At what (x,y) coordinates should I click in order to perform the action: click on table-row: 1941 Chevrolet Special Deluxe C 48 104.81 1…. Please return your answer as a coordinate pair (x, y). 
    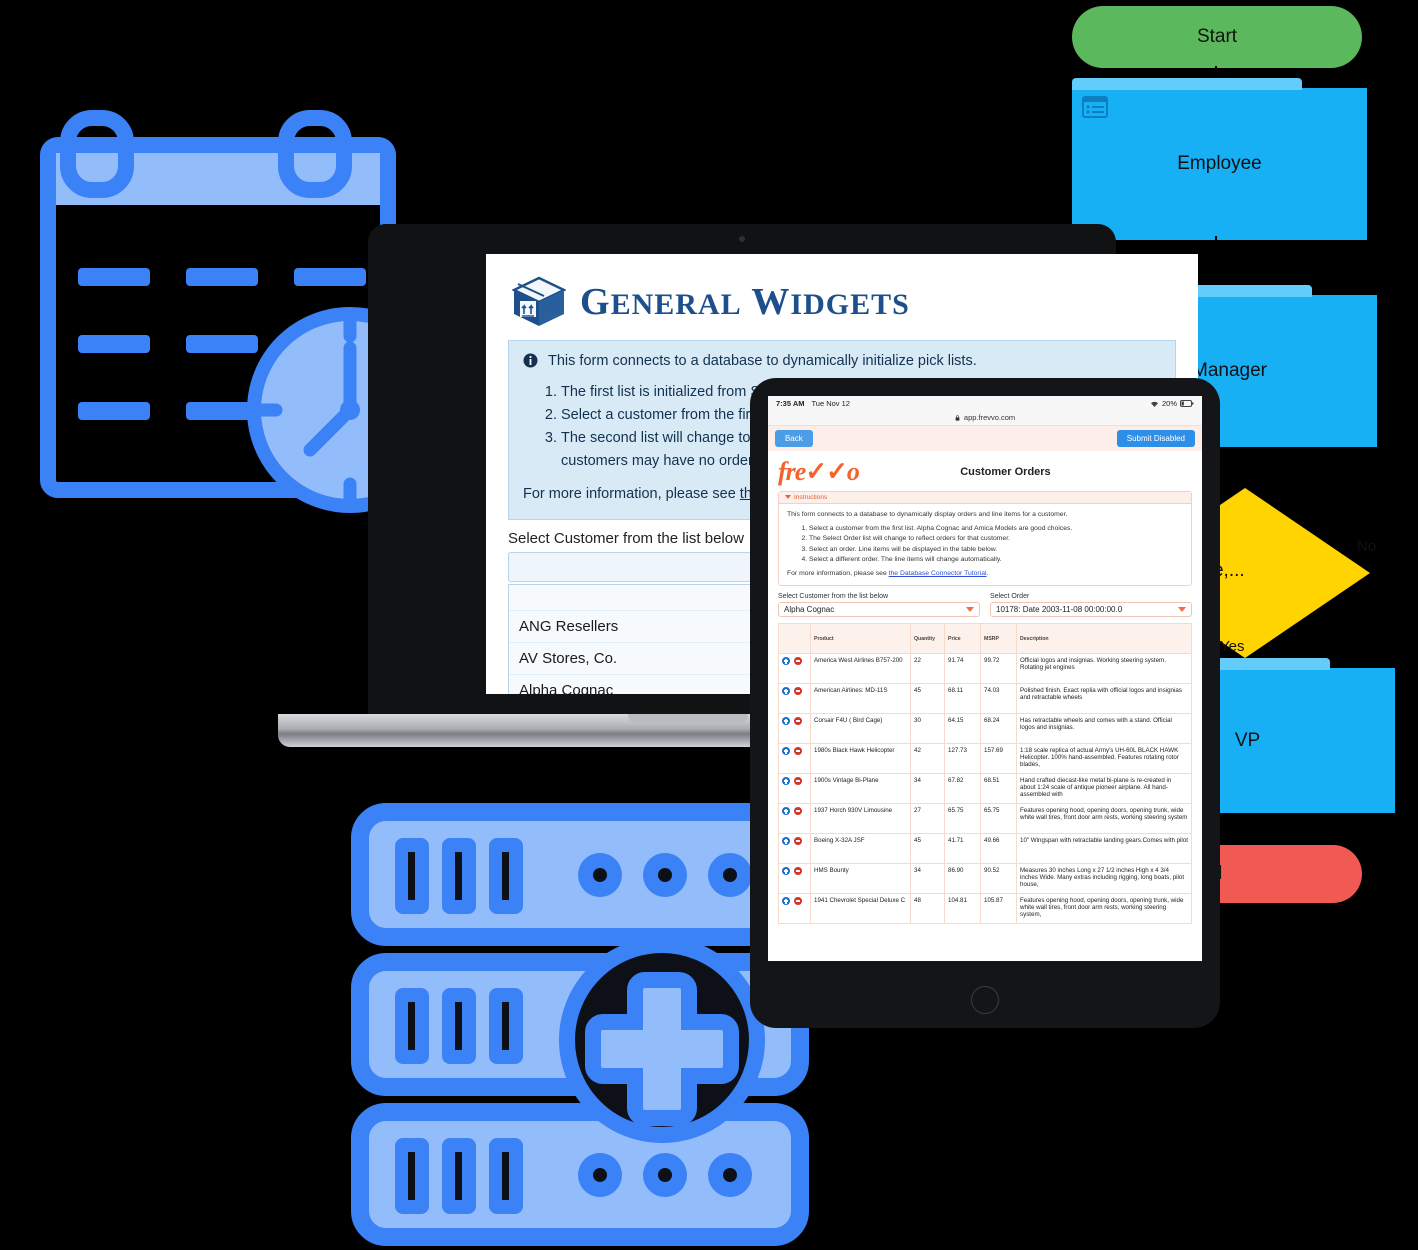
    Looking at the image, I should click on (985, 909).